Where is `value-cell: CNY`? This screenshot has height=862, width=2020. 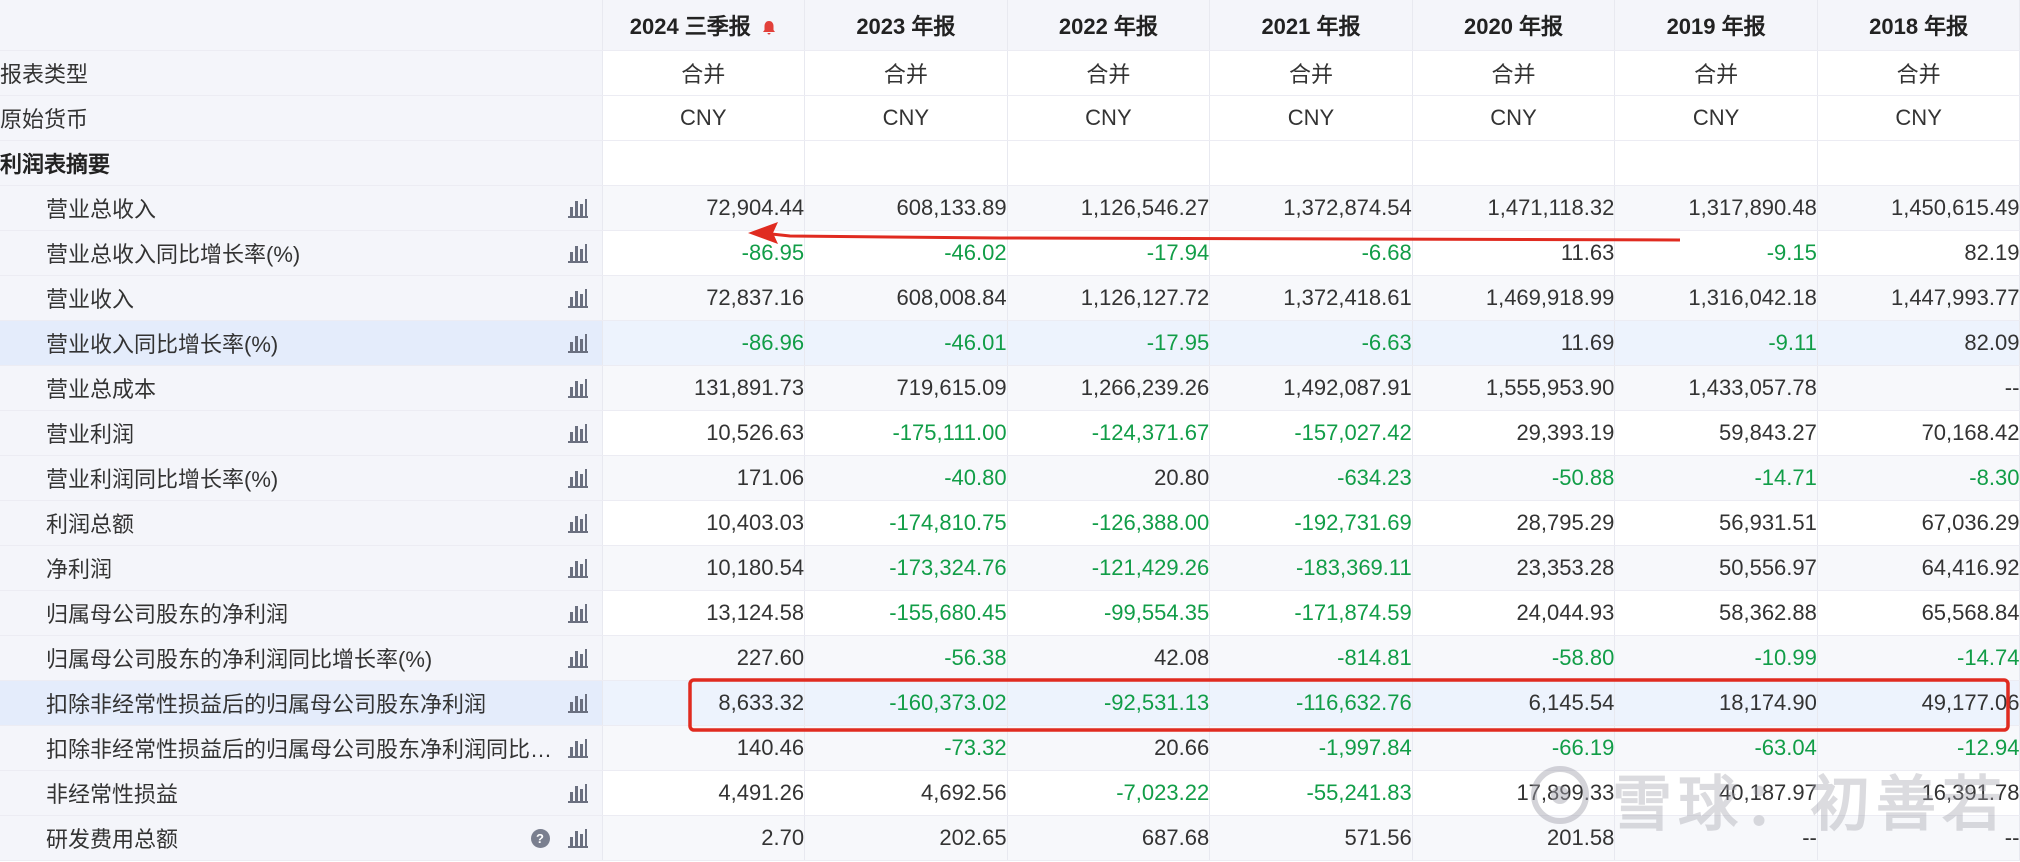
value-cell: CNY is located at coordinates (1918, 118).